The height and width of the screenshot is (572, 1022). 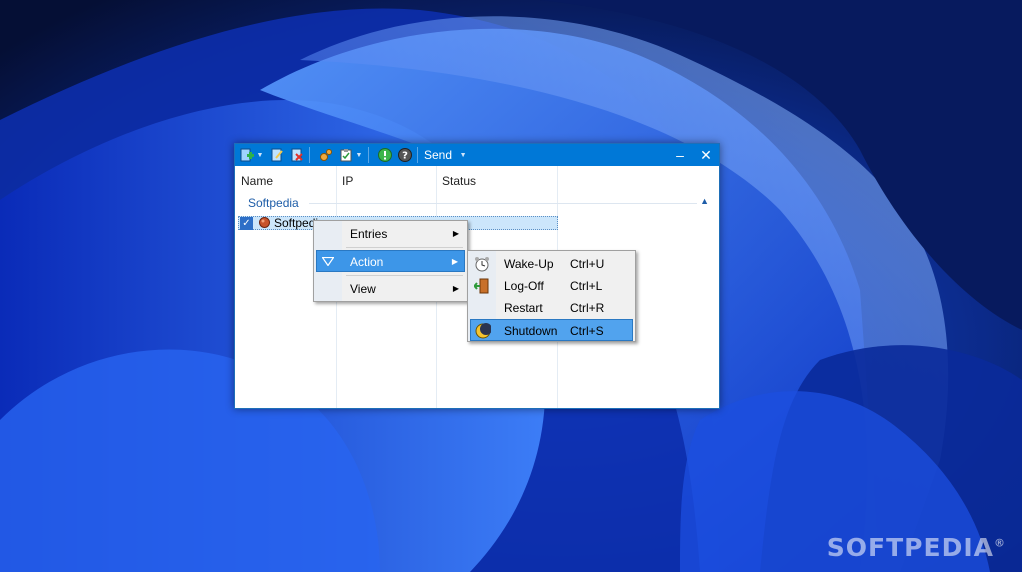 What do you see at coordinates (531, 331) in the screenshot?
I see `menu-item-label: Shutdown` at bounding box center [531, 331].